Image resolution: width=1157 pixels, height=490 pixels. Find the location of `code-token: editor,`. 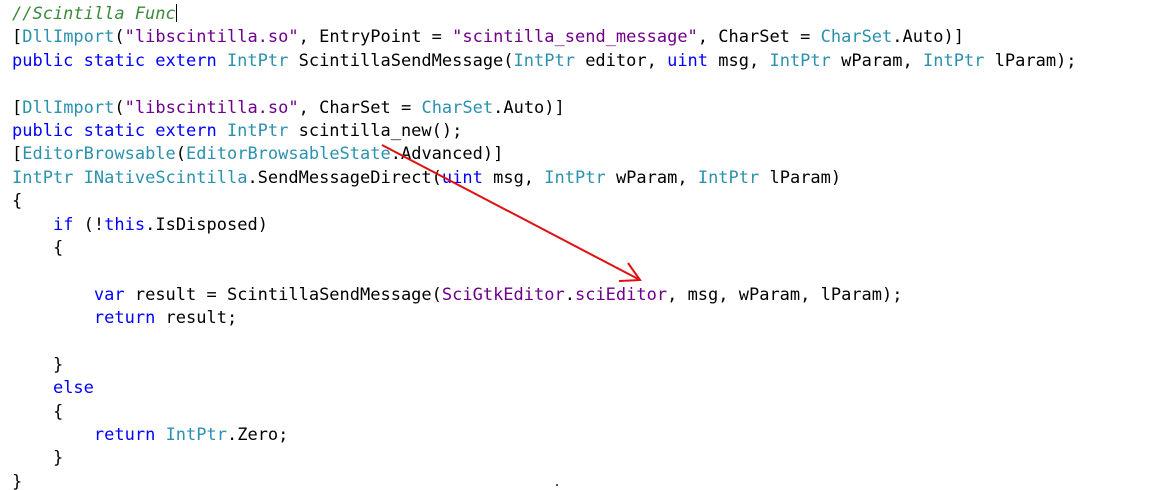

code-token: editor, is located at coordinates (621, 60).